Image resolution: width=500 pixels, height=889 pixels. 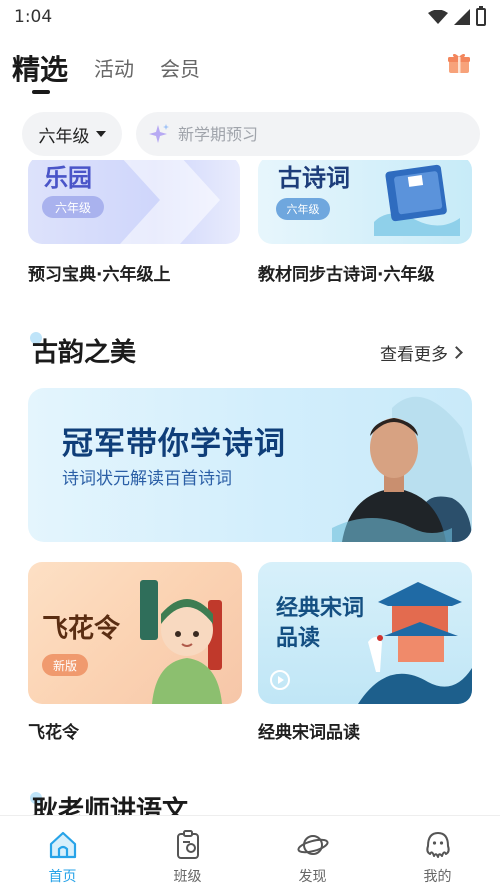 What do you see at coordinates (365, 202) in the screenshot?
I see `poetry-sync-banner: 古诗词 六年级` at bounding box center [365, 202].